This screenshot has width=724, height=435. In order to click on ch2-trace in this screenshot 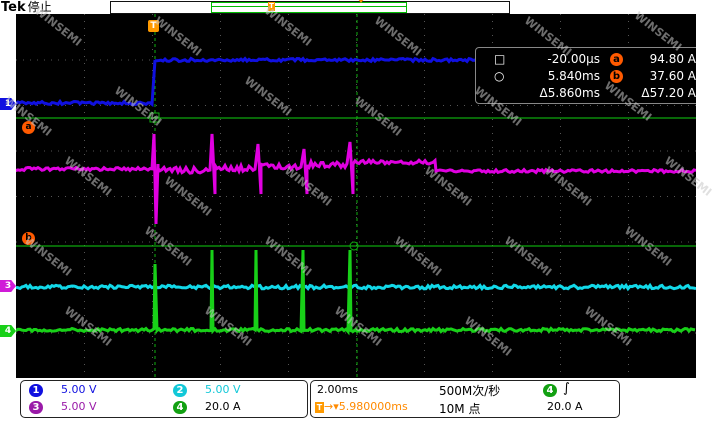, I will do `click(356, 287)`.